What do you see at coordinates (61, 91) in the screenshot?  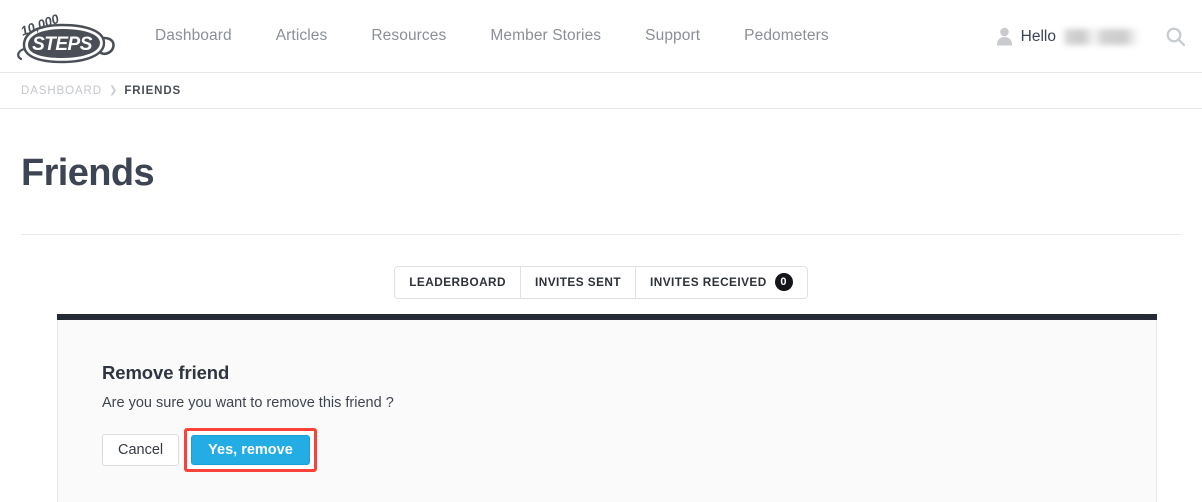 I see `breadcrumb-item-dashboard: DASHBOARD` at bounding box center [61, 91].